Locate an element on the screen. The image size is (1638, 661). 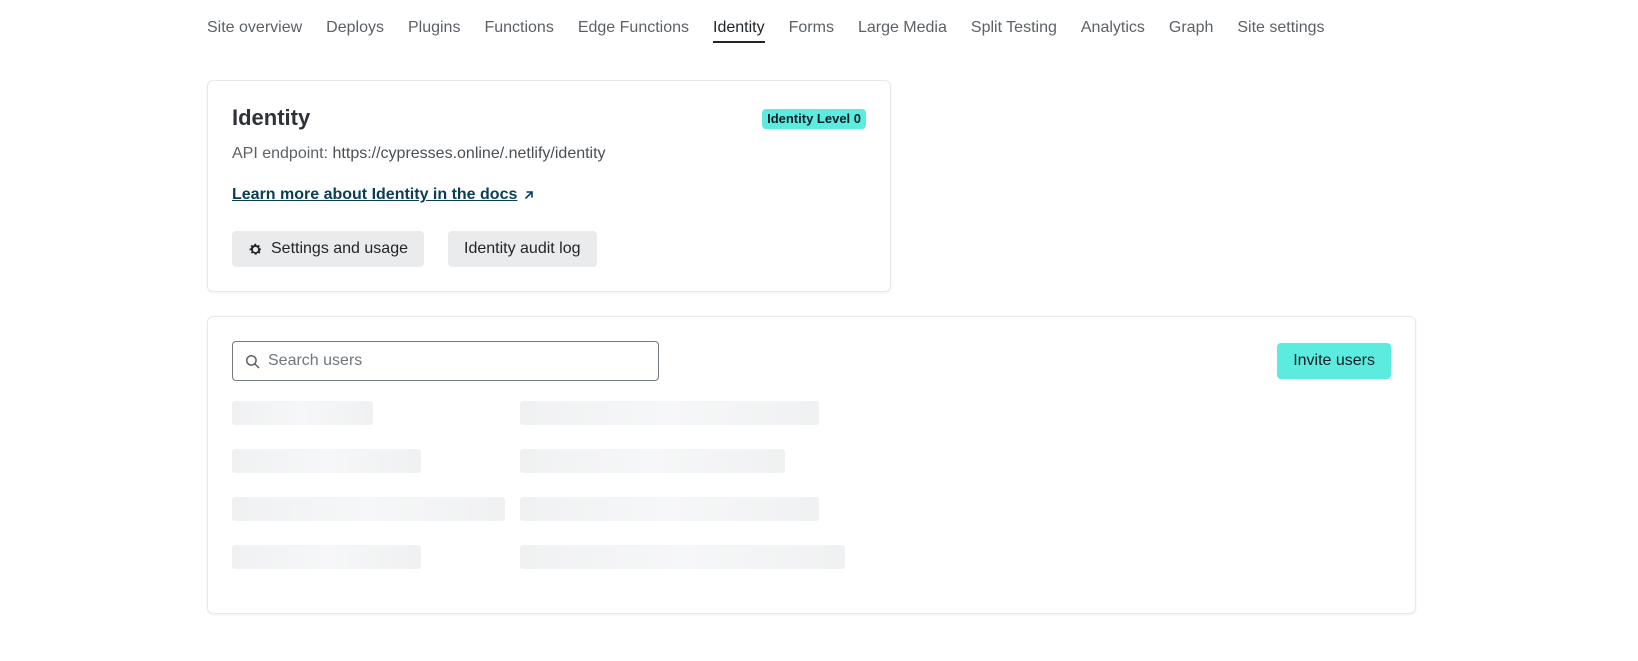
tab-analytics: Analytics is located at coordinates (1113, 30).